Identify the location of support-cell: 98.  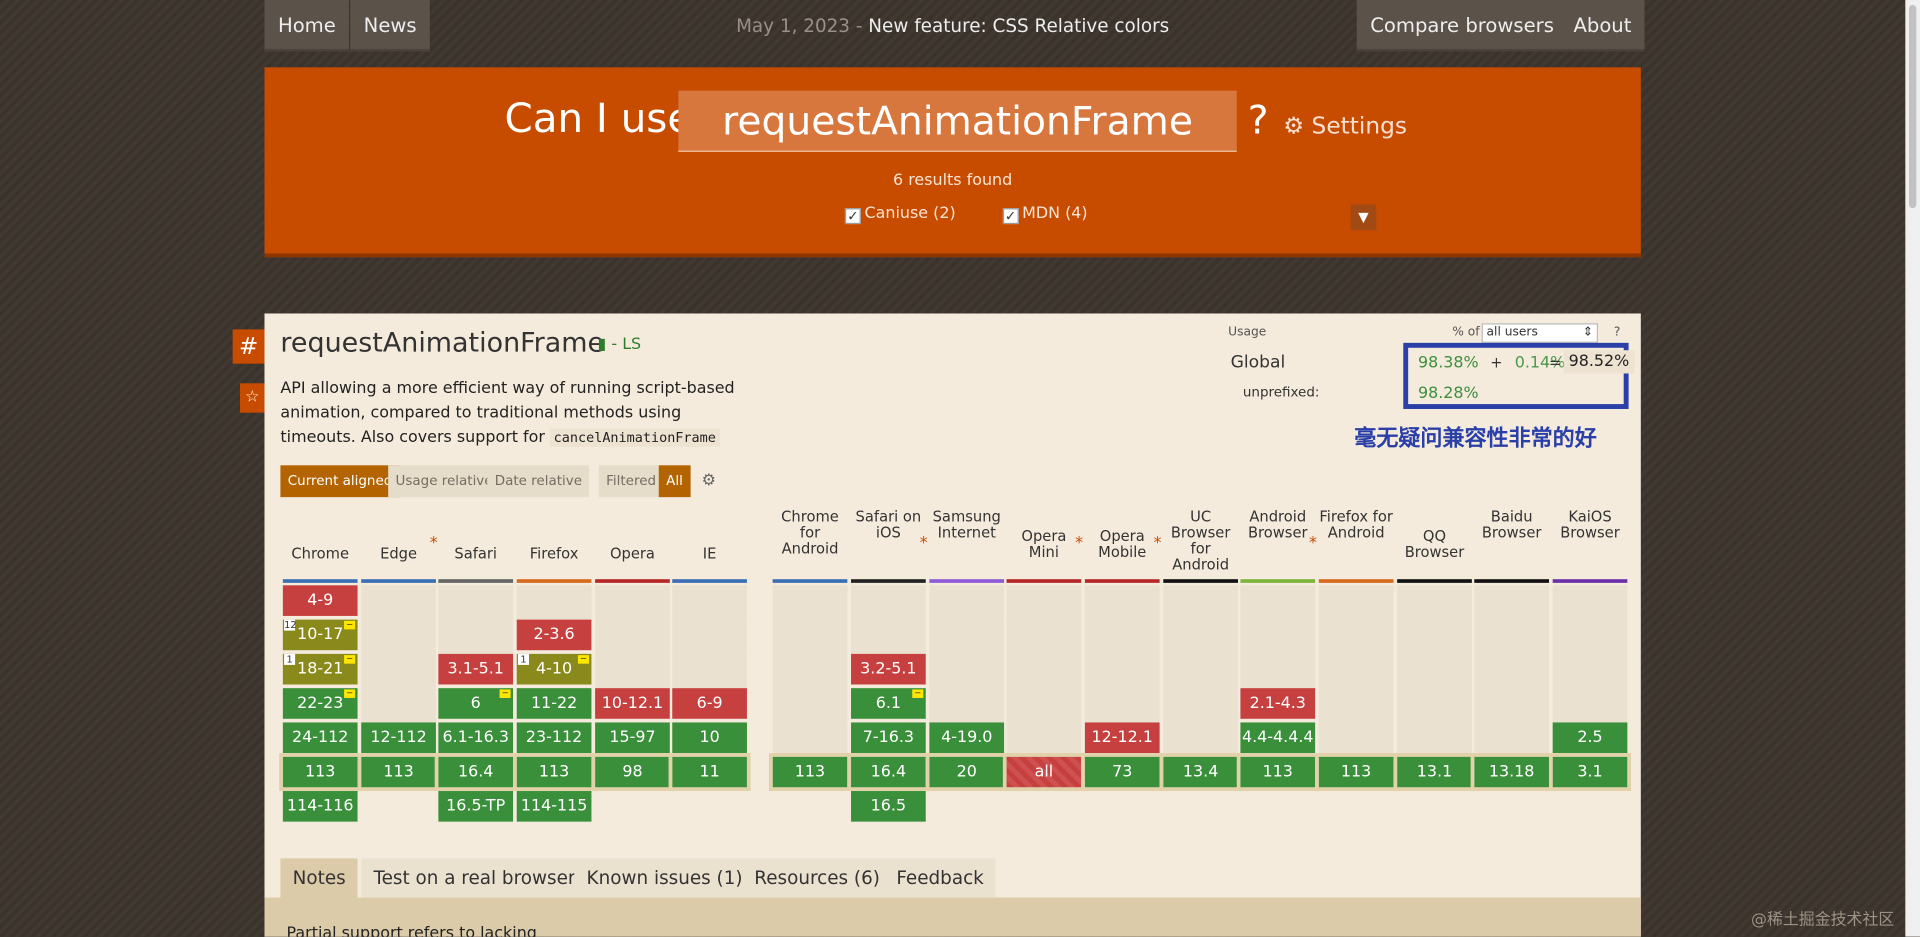
(632, 772).